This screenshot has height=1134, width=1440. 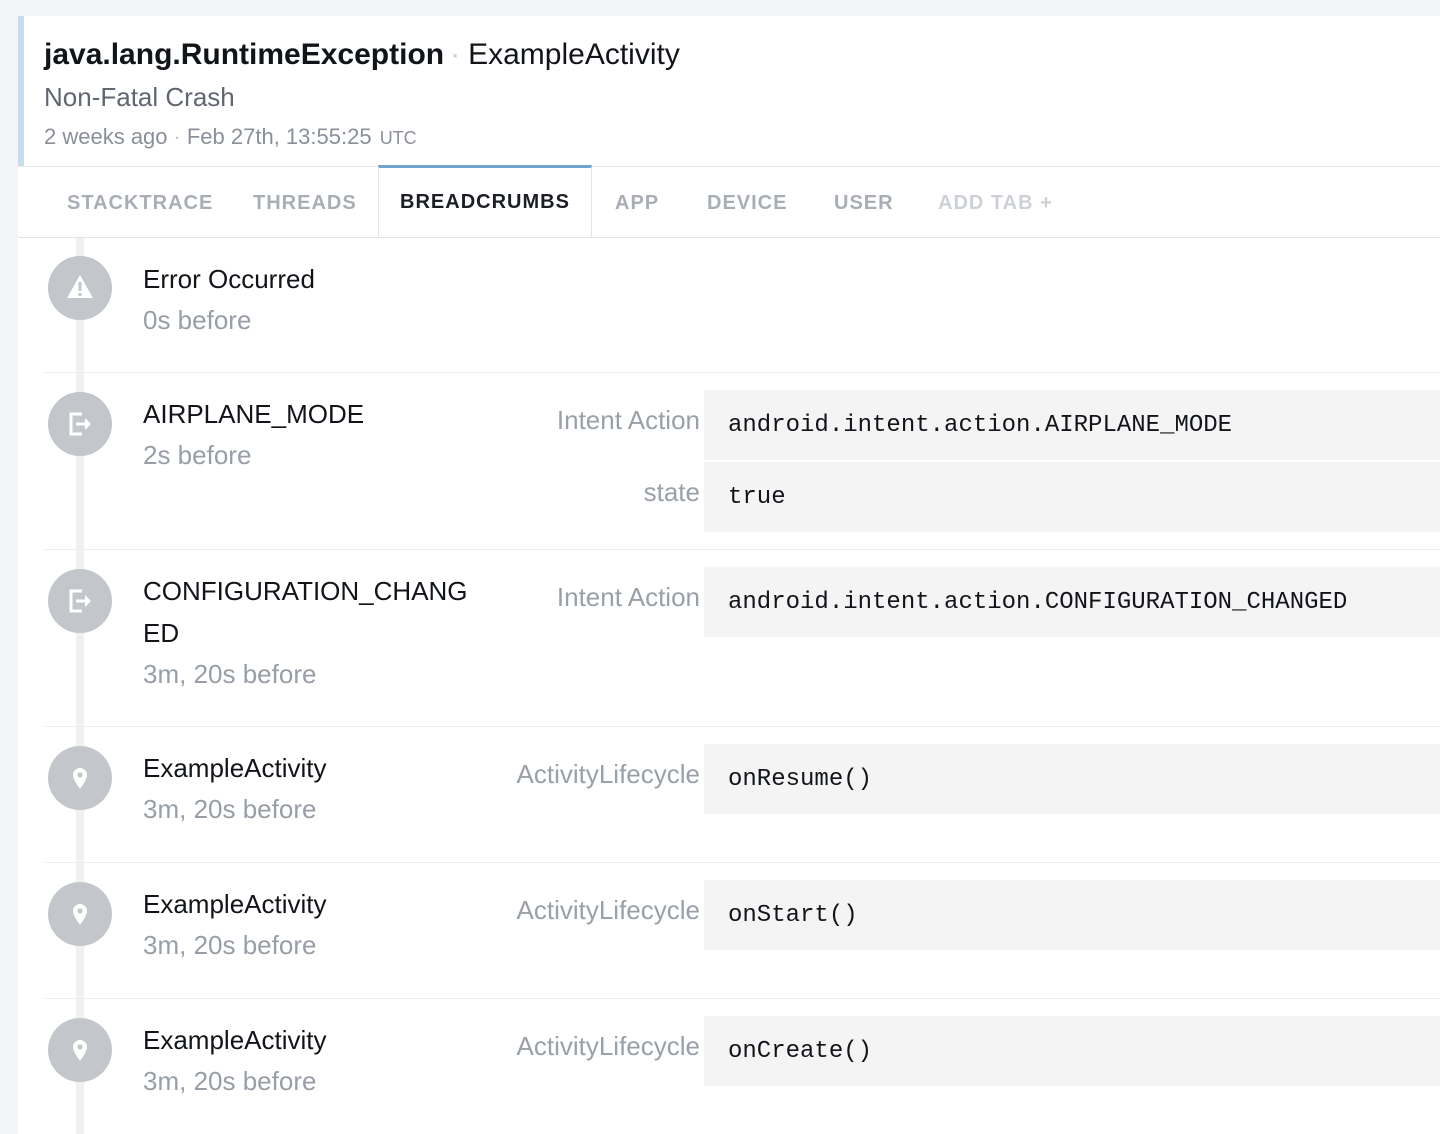 I want to click on breadcrumb-time: 2s before, so click(x=197, y=455).